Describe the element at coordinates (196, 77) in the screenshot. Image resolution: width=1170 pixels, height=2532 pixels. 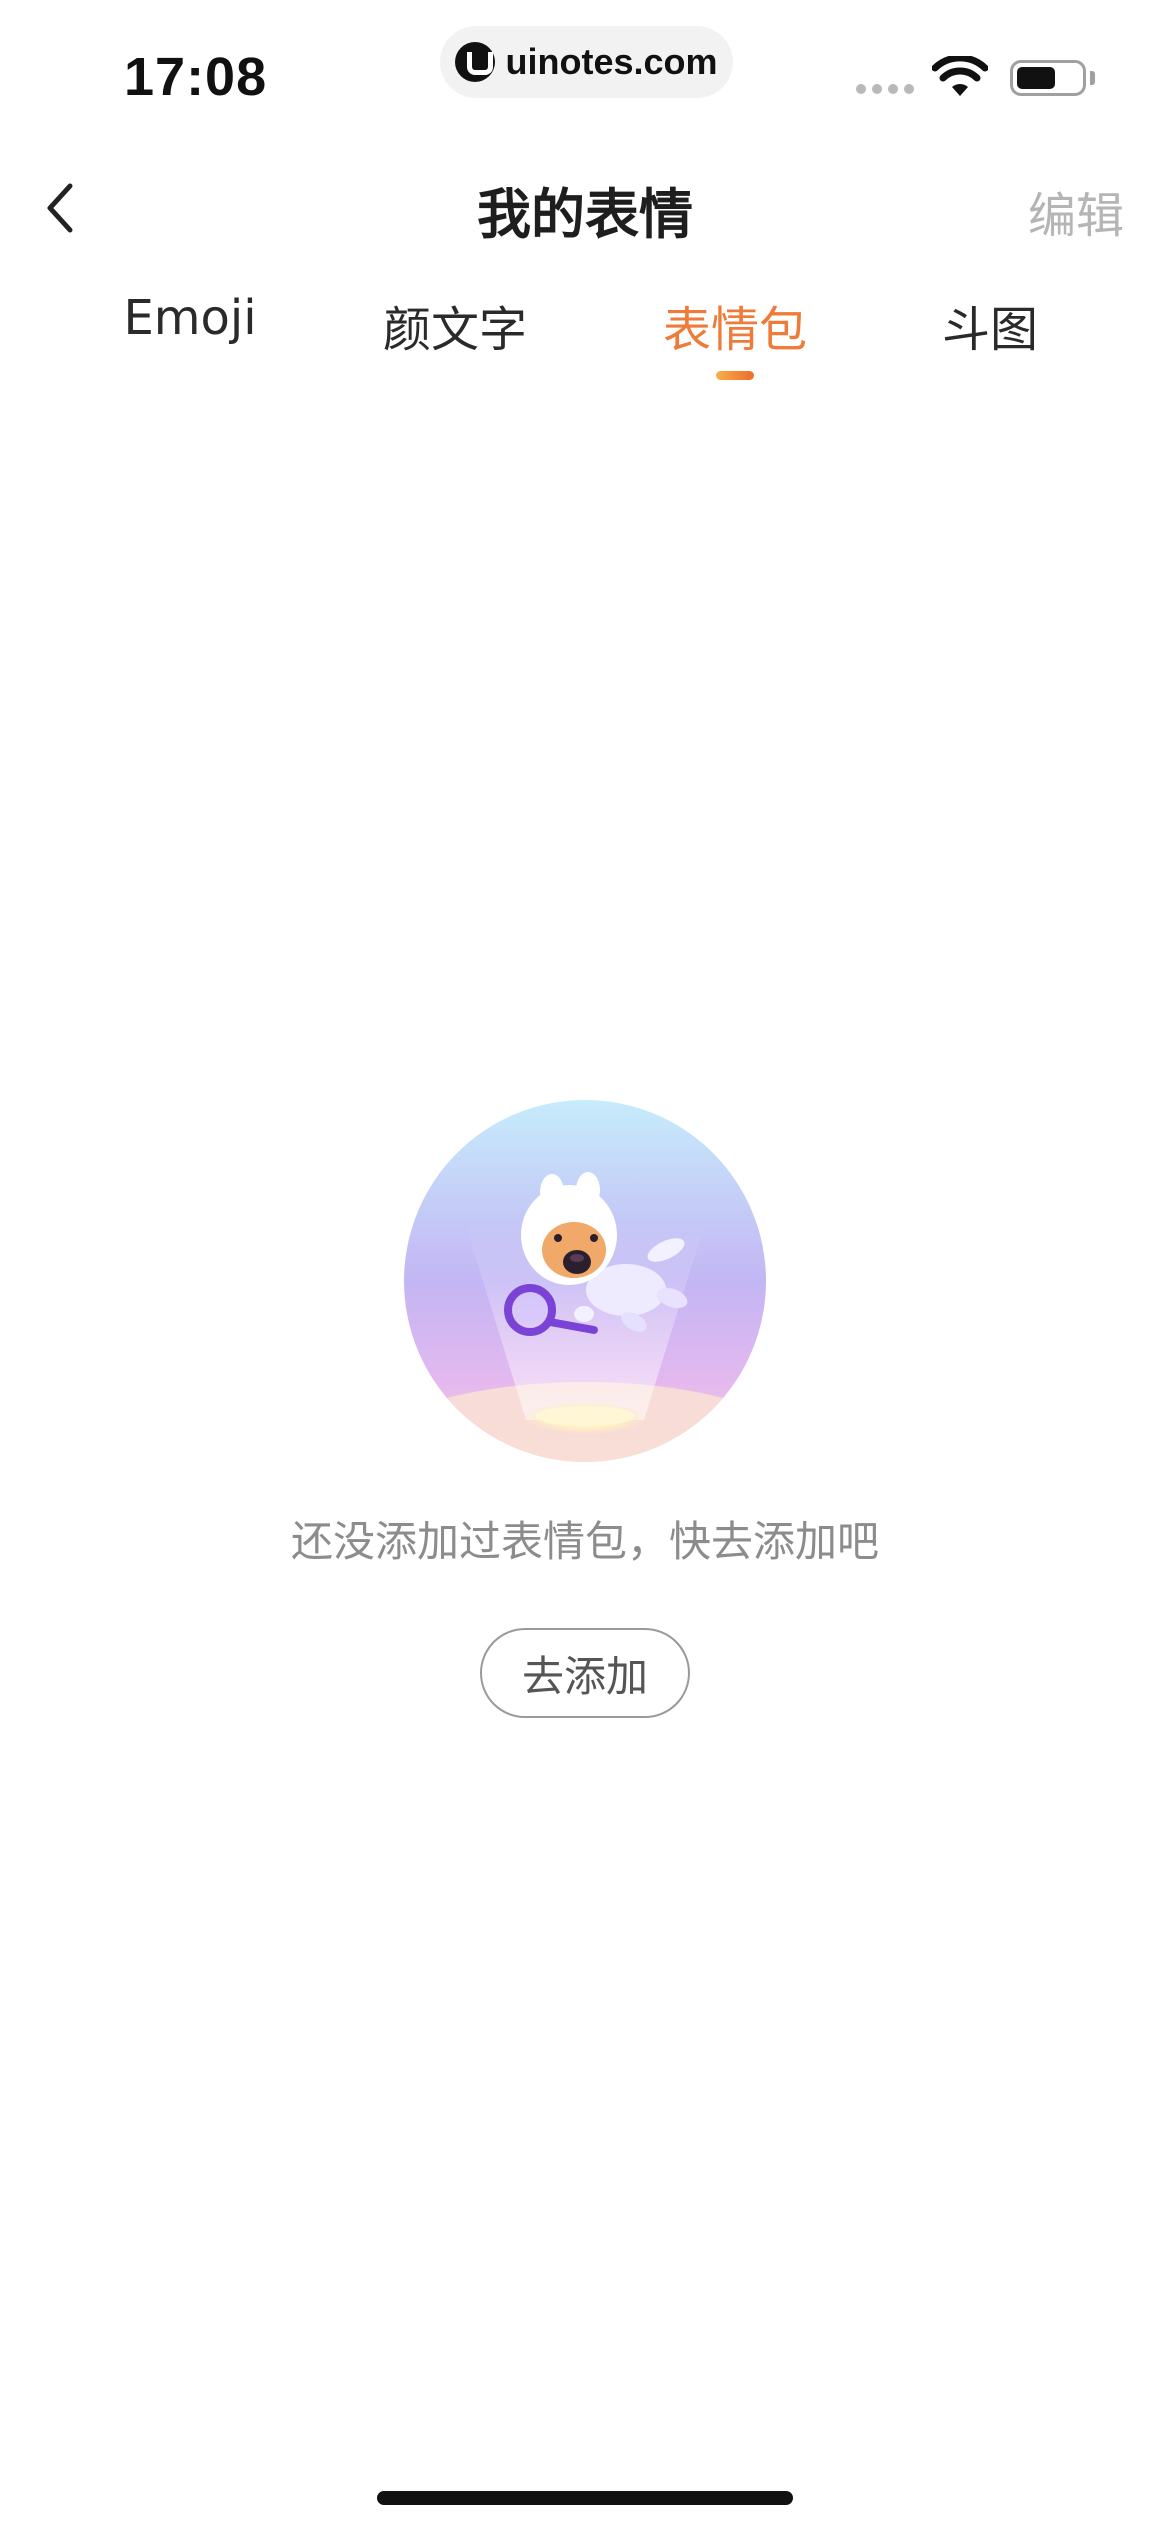
I see `status-time: 17:08` at that location.